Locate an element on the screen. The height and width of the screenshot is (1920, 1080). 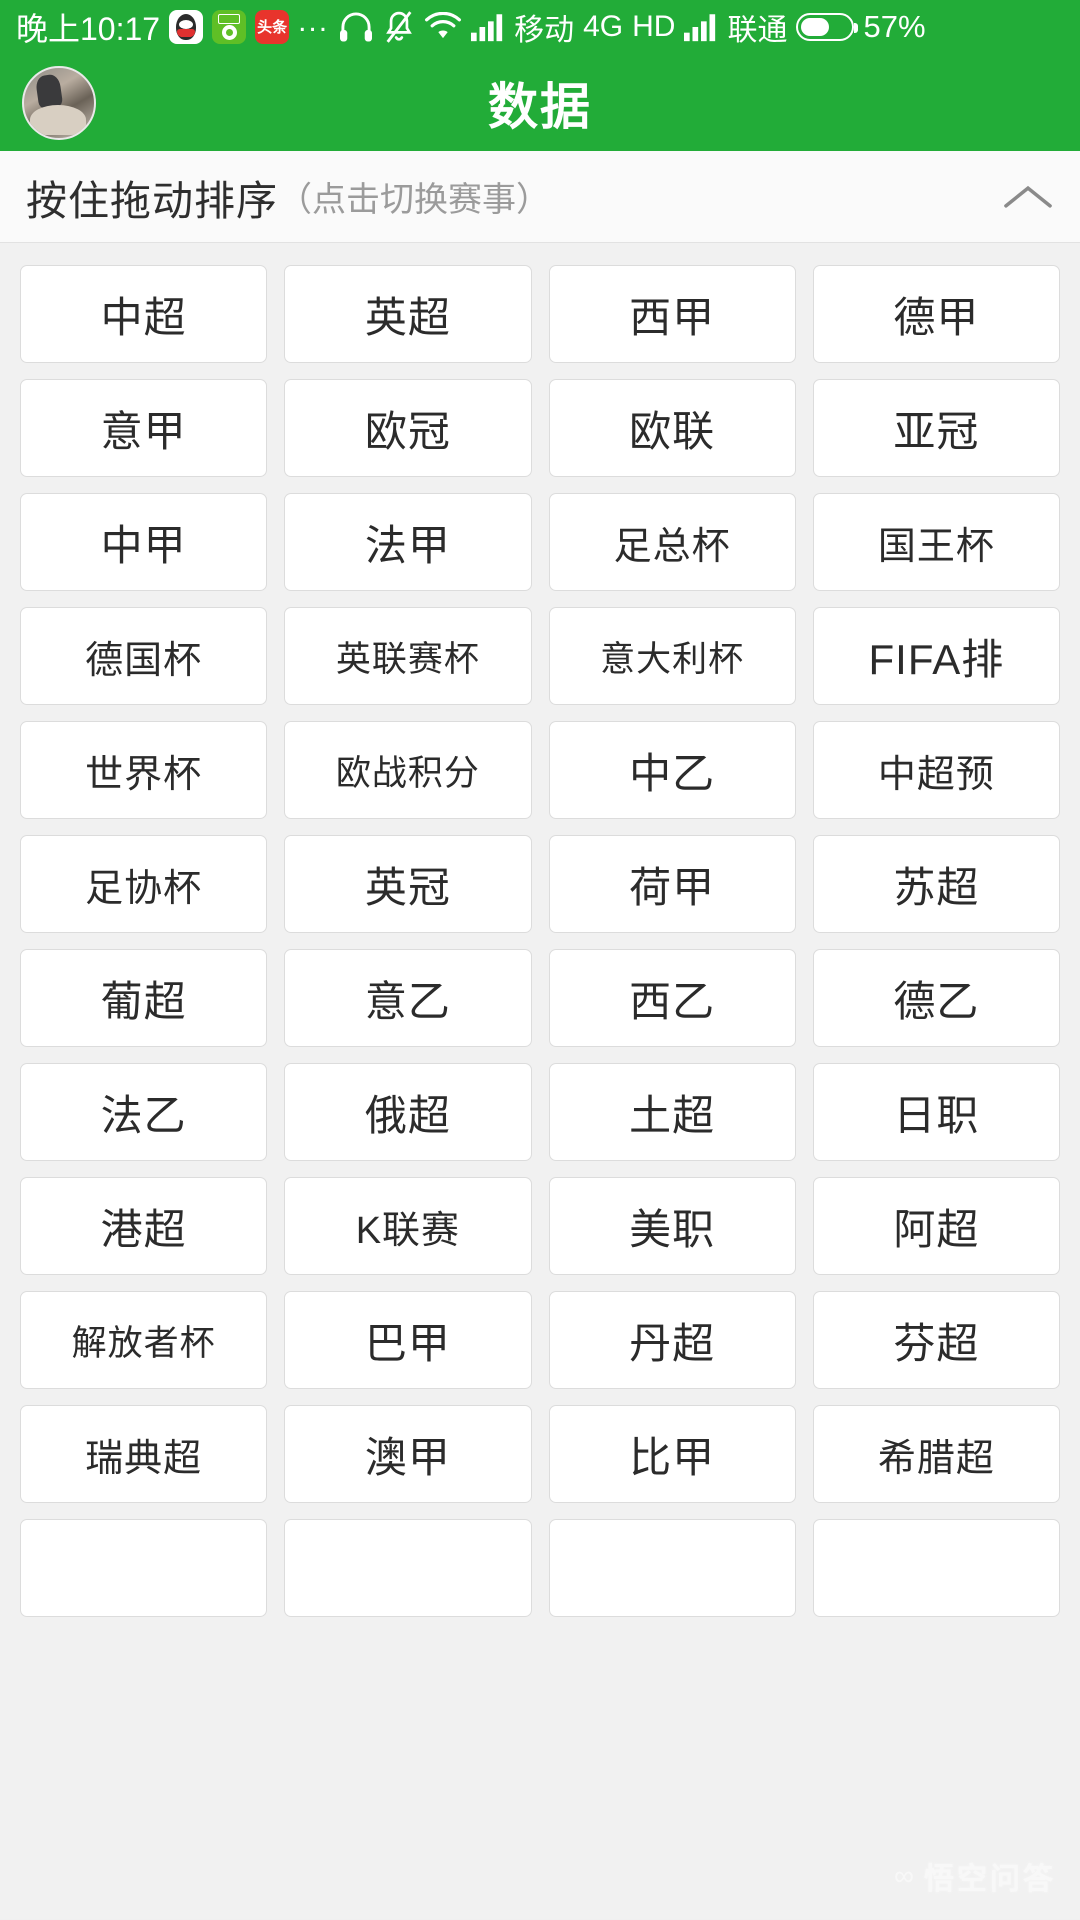
league-cell: 俄超 is located at coordinates (408, 1112).